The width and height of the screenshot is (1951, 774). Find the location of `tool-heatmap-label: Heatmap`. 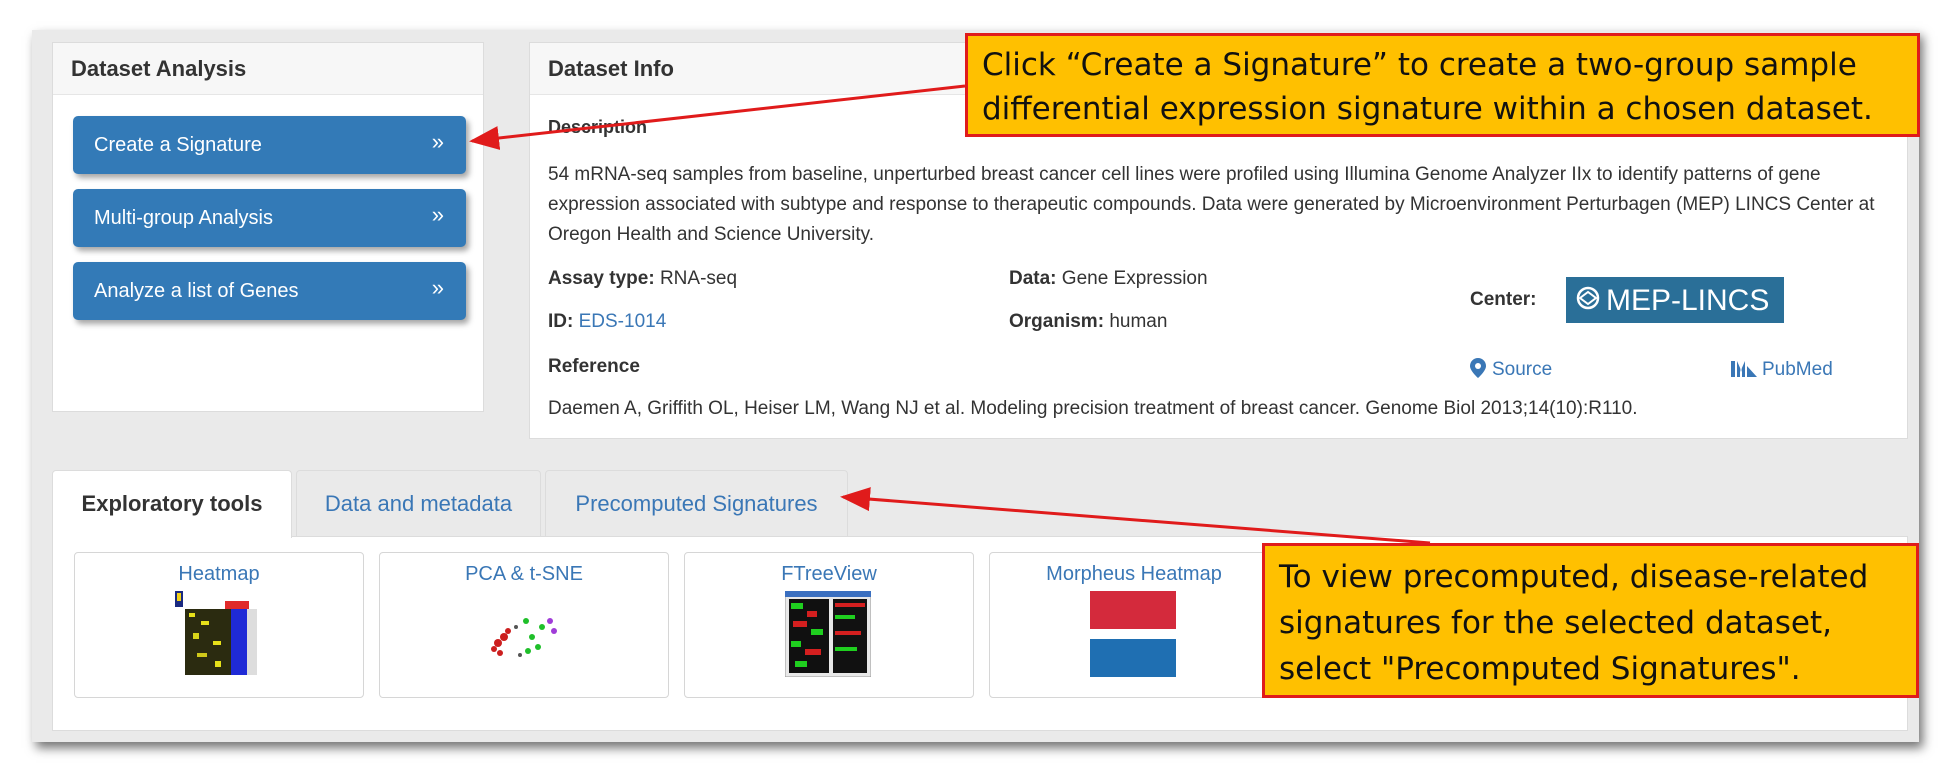

tool-heatmap-label: Heatmap is located at coordinates (219, 574).